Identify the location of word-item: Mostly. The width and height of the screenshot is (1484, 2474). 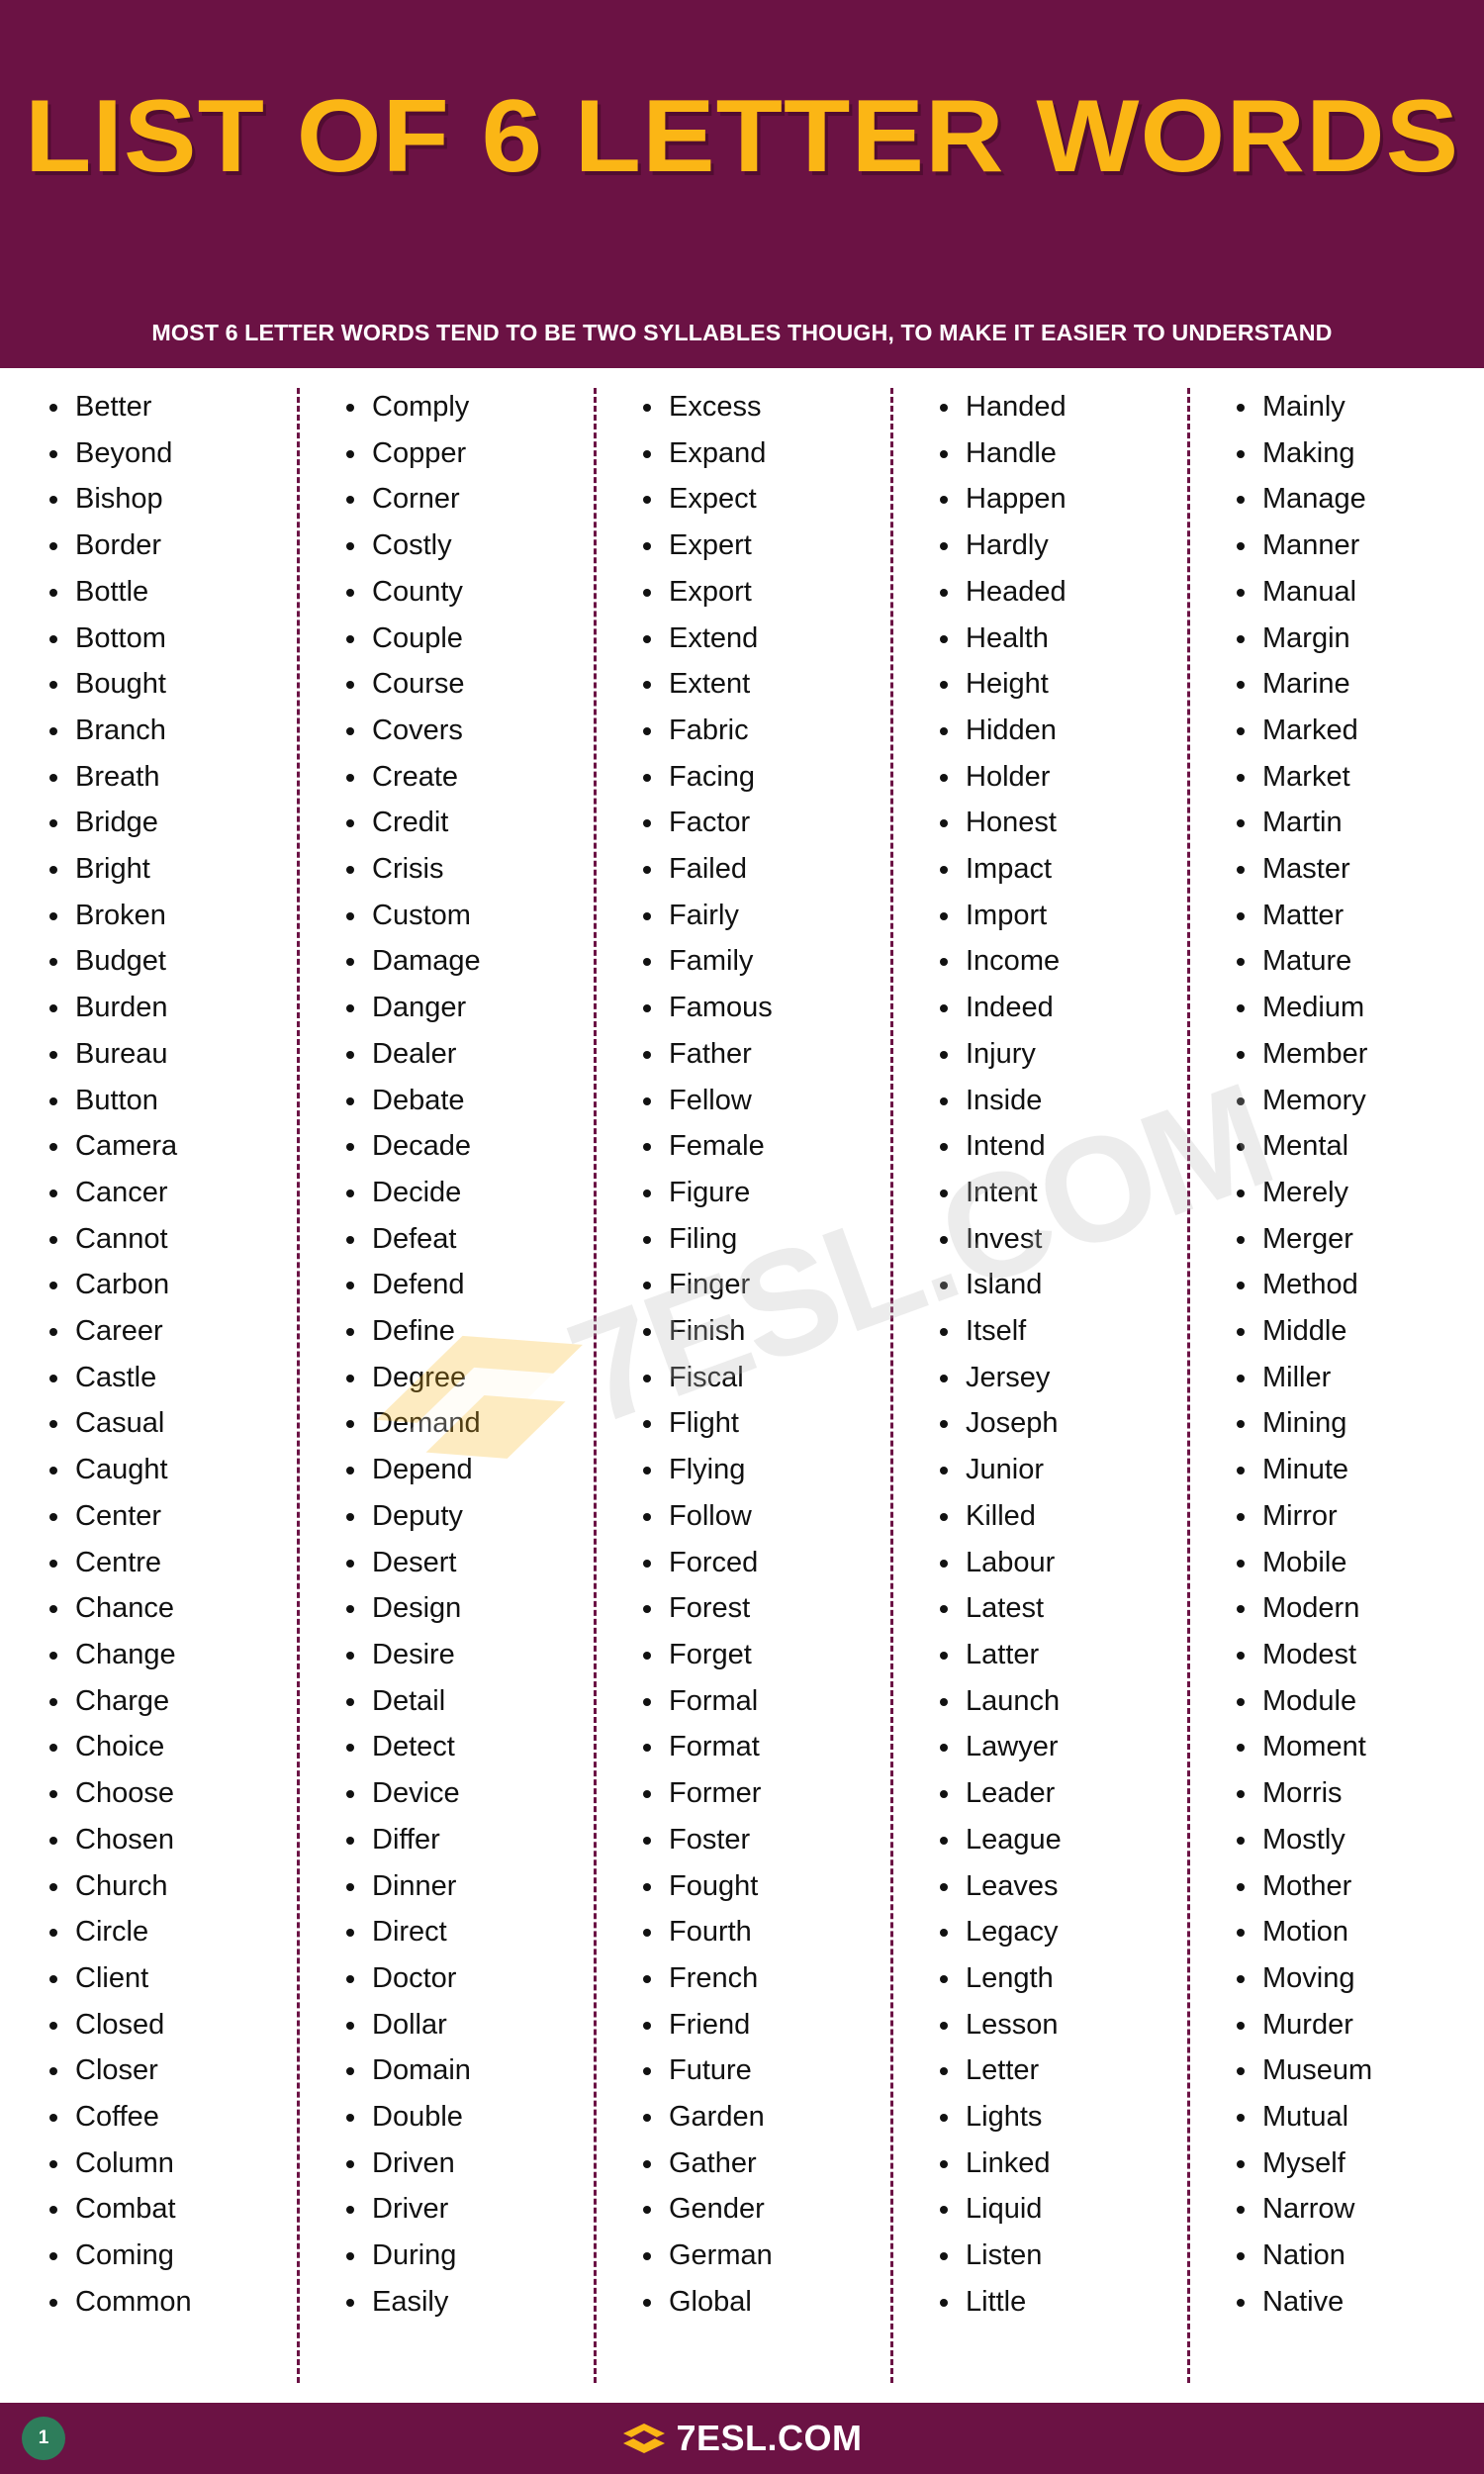
(1358, 1840).